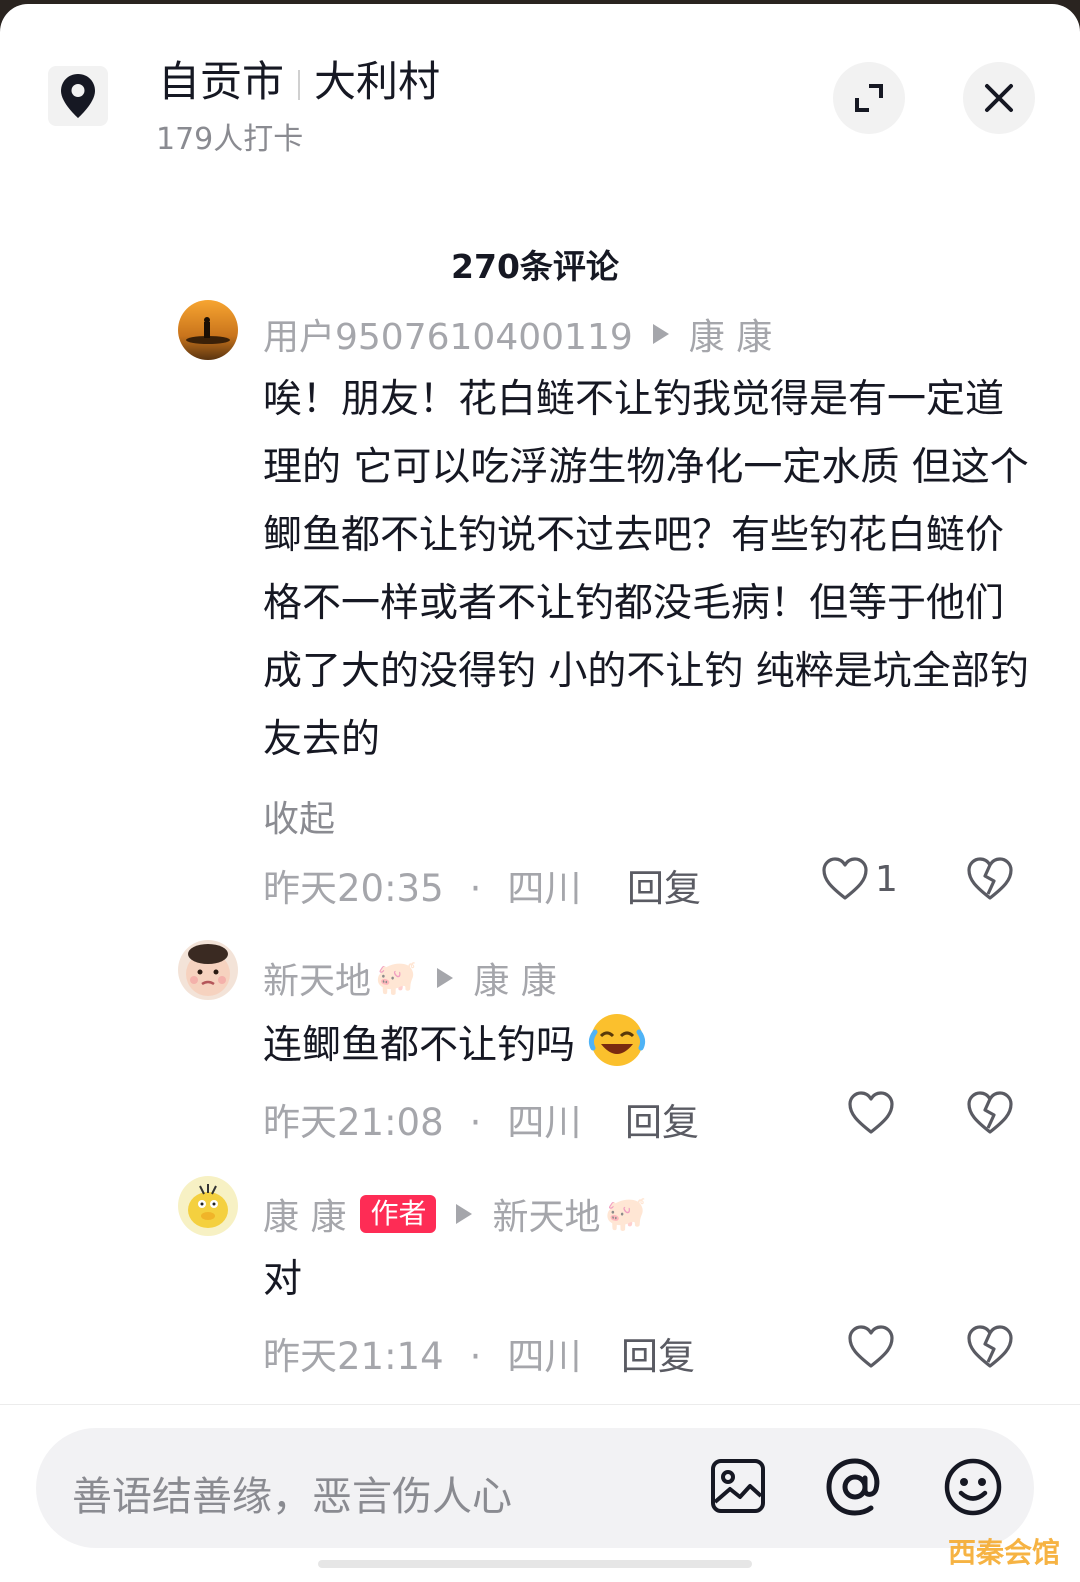 The height and width of the screenshot is (1582, 1080). I want to click on image-icon, so click(738, 1486).